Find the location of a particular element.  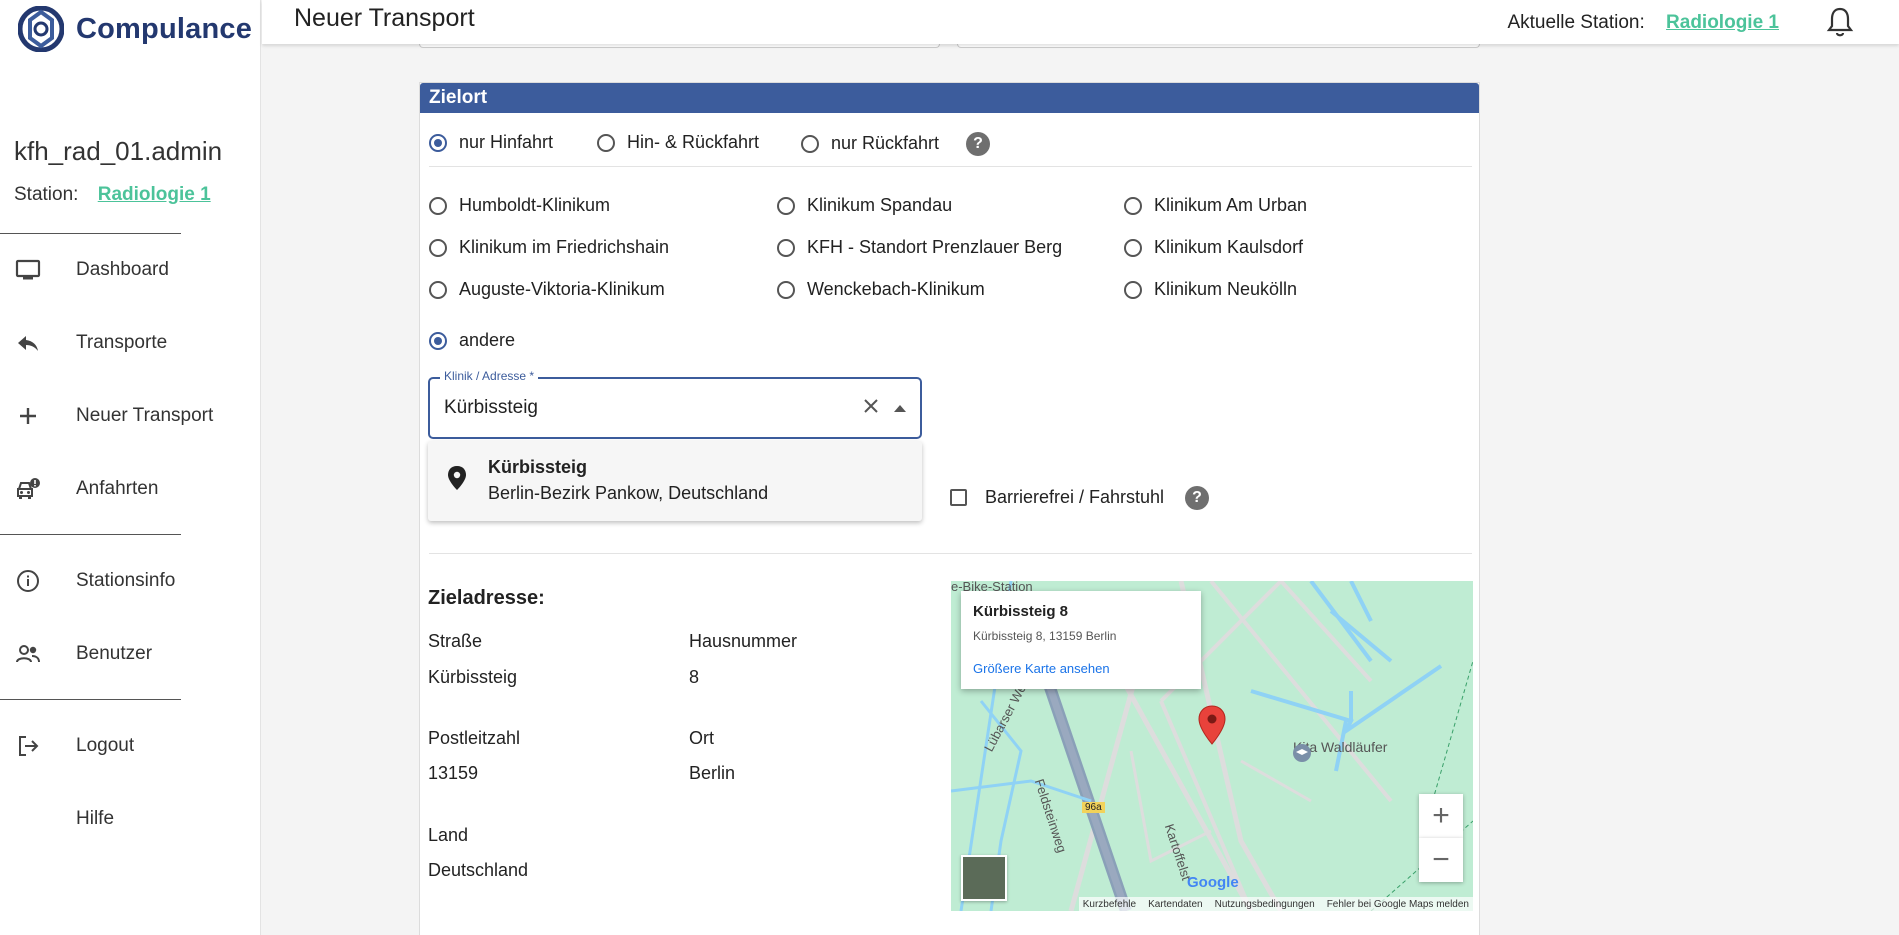

nav-neuer-transport: Neuer Transport is located at coordinates (130, 416).